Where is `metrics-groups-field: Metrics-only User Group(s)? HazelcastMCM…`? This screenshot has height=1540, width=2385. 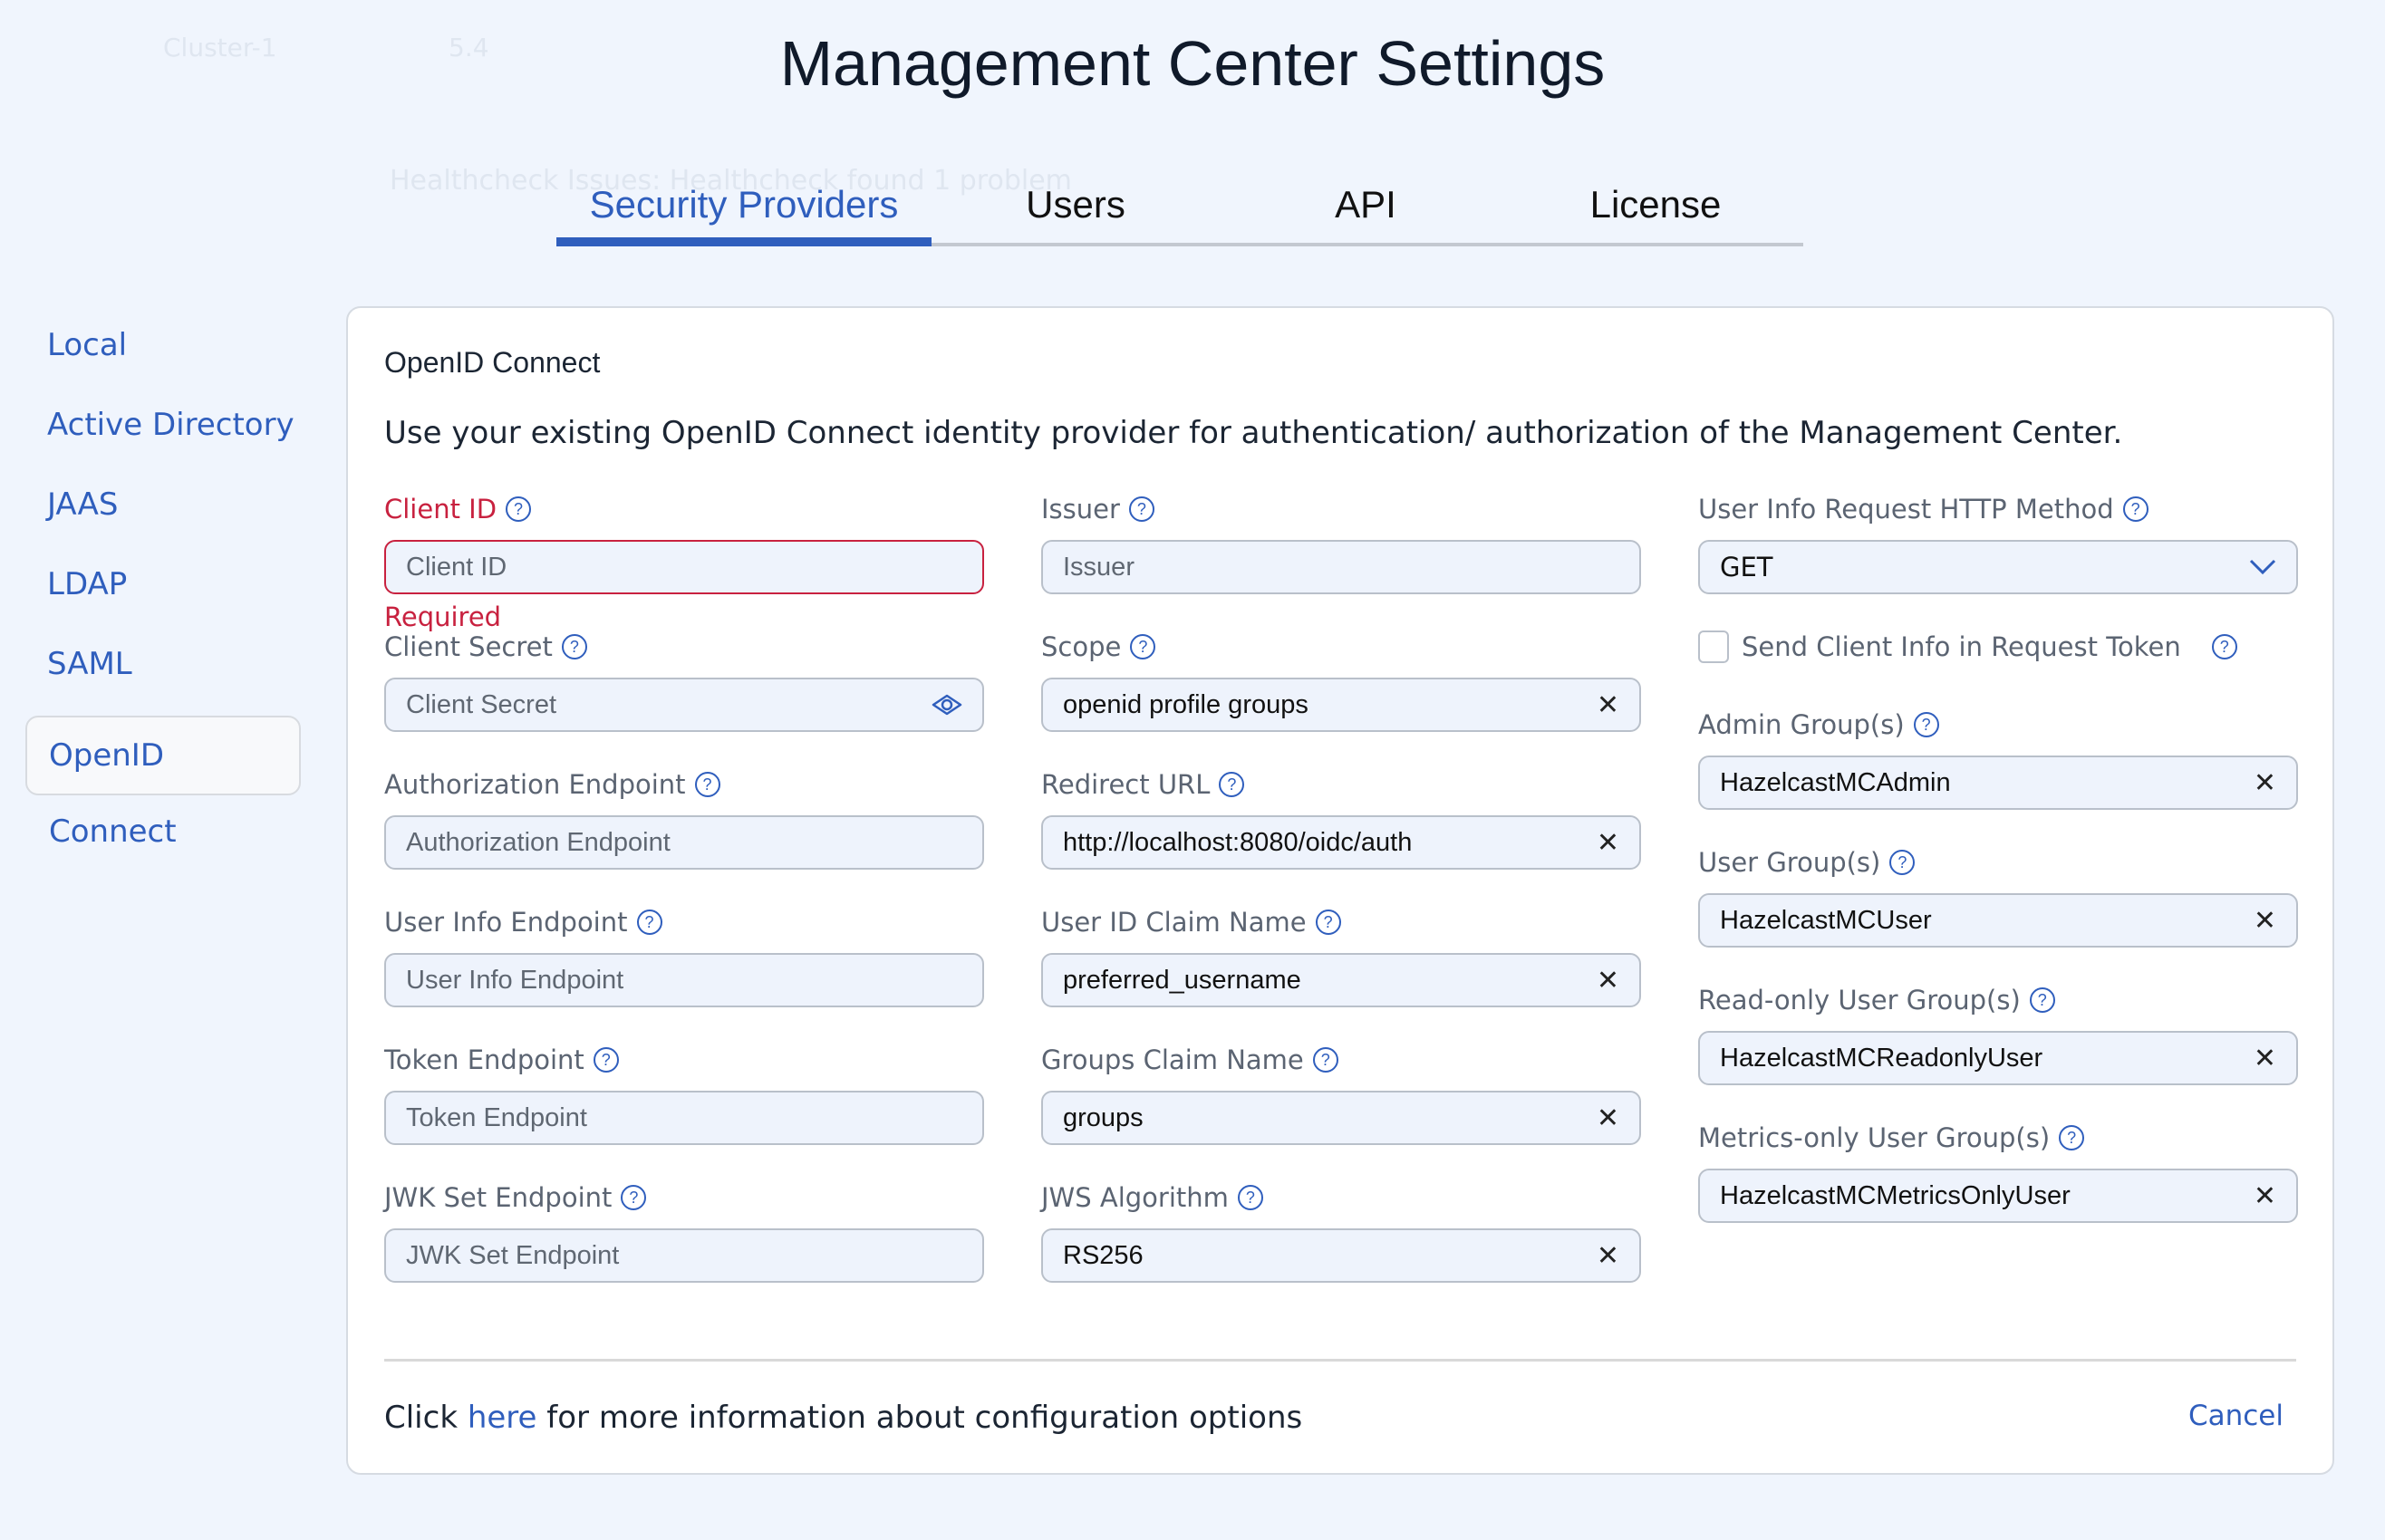 metrics-groups-field: Metrics-only User Group(s)? HazelcastMCM… is located at coordinates (1998, 1171).